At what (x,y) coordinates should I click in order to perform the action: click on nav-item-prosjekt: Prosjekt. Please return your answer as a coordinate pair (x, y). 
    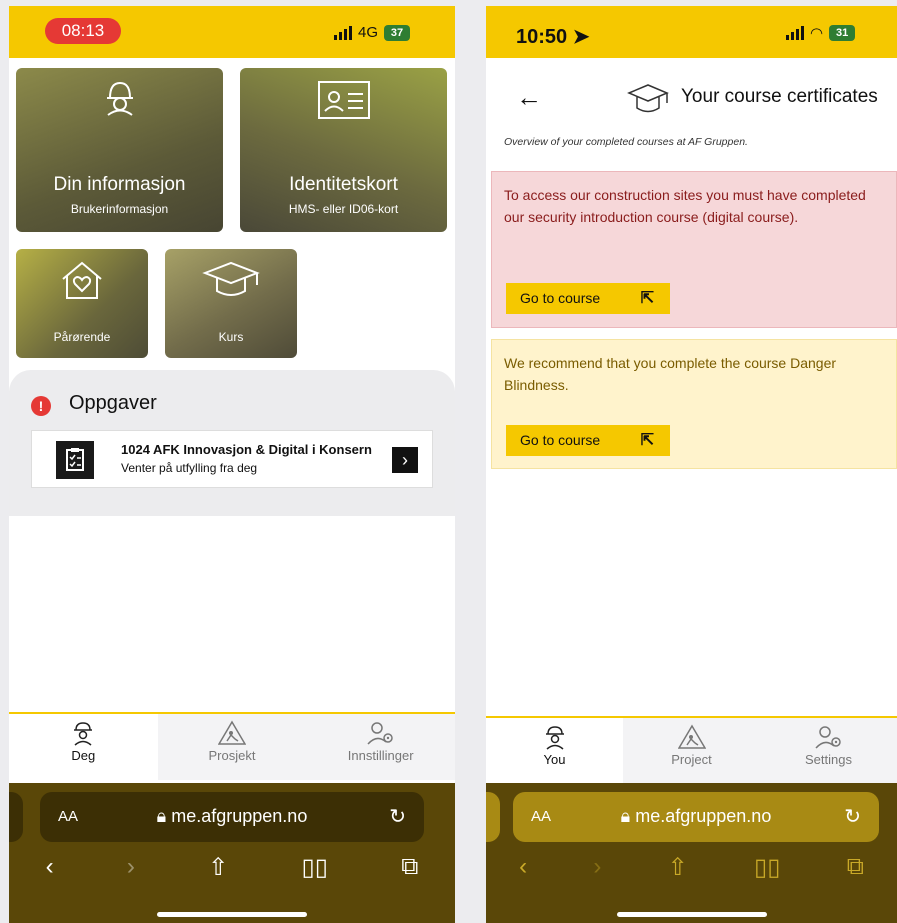
    Looking at the image, I should click on (232, 747).